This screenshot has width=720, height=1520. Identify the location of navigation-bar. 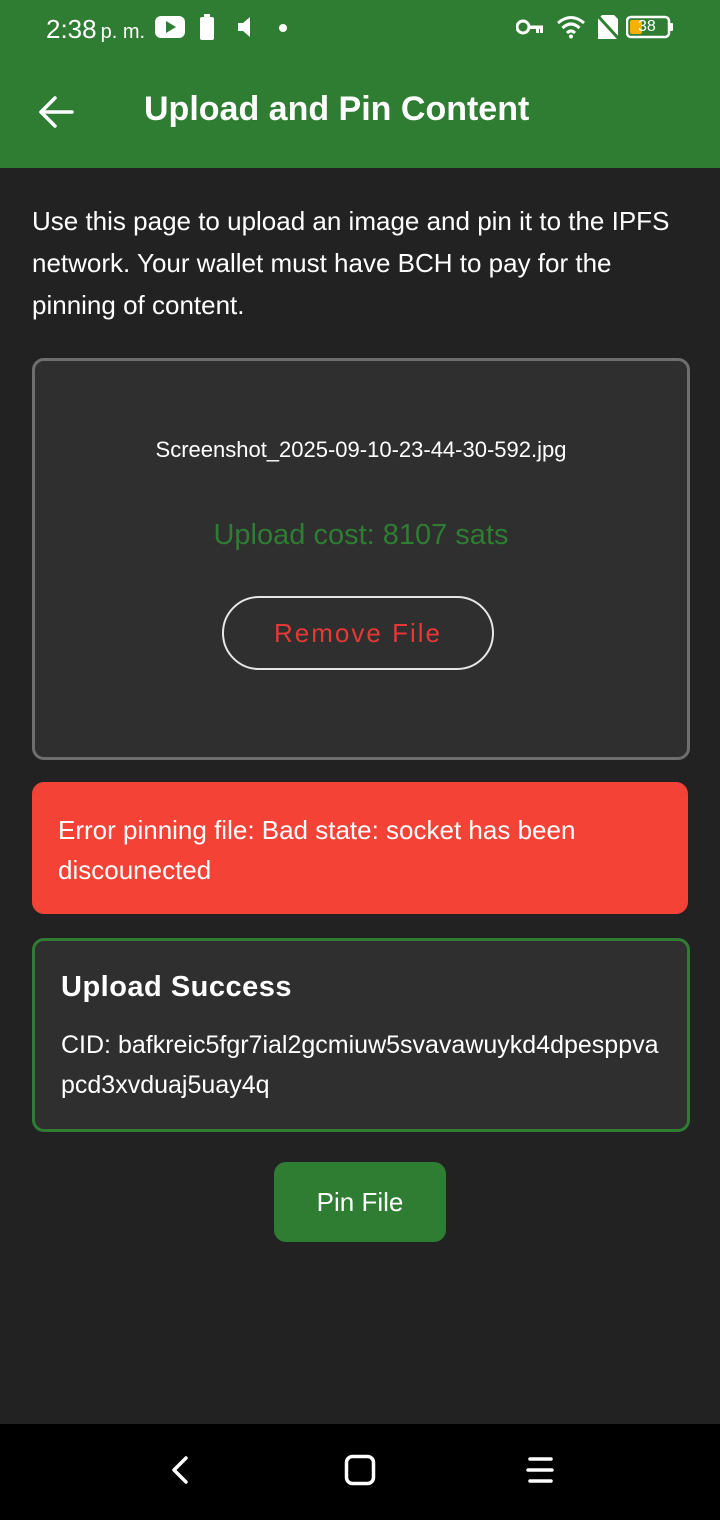
(360, 1472).